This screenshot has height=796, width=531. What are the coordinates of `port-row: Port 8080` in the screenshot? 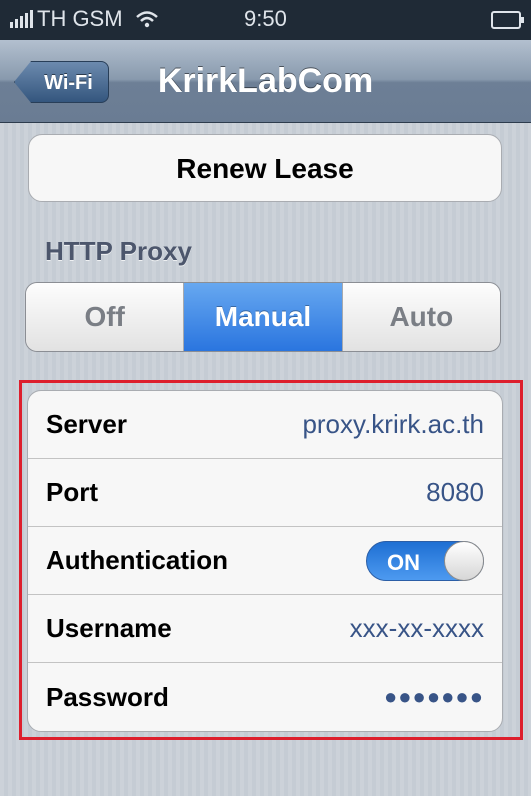 It's located at (265, 493).